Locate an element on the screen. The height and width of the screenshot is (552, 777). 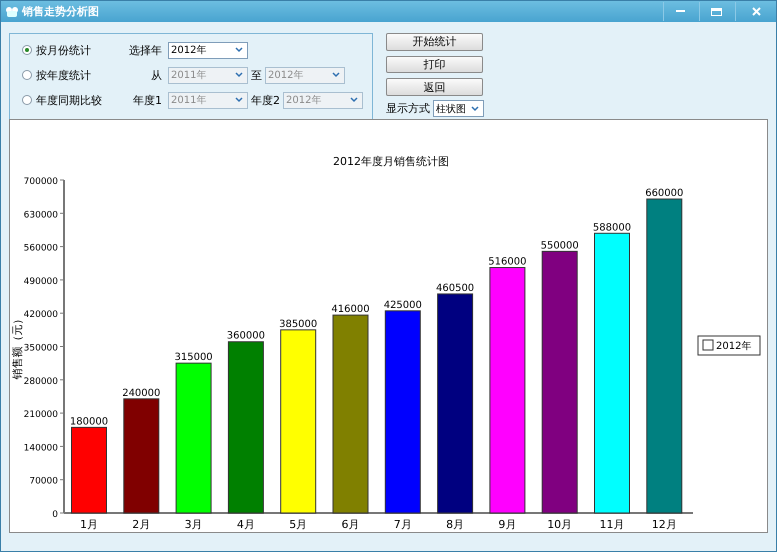
radio-option: 按月份统计 is located at coordinates (72, 50).